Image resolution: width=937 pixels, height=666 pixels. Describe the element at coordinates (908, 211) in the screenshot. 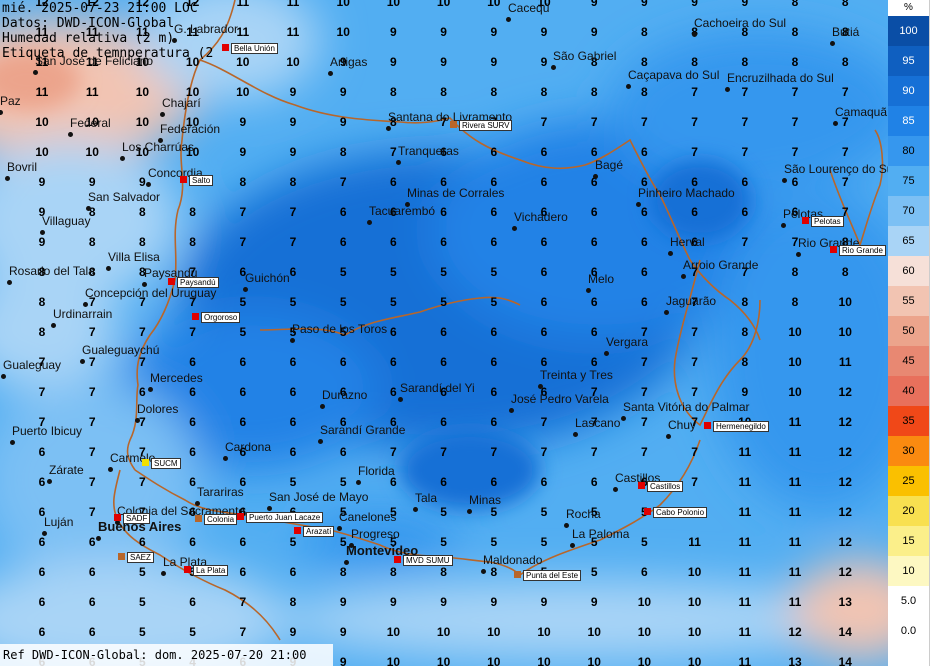

I see `legend-entry: 70` at that location.